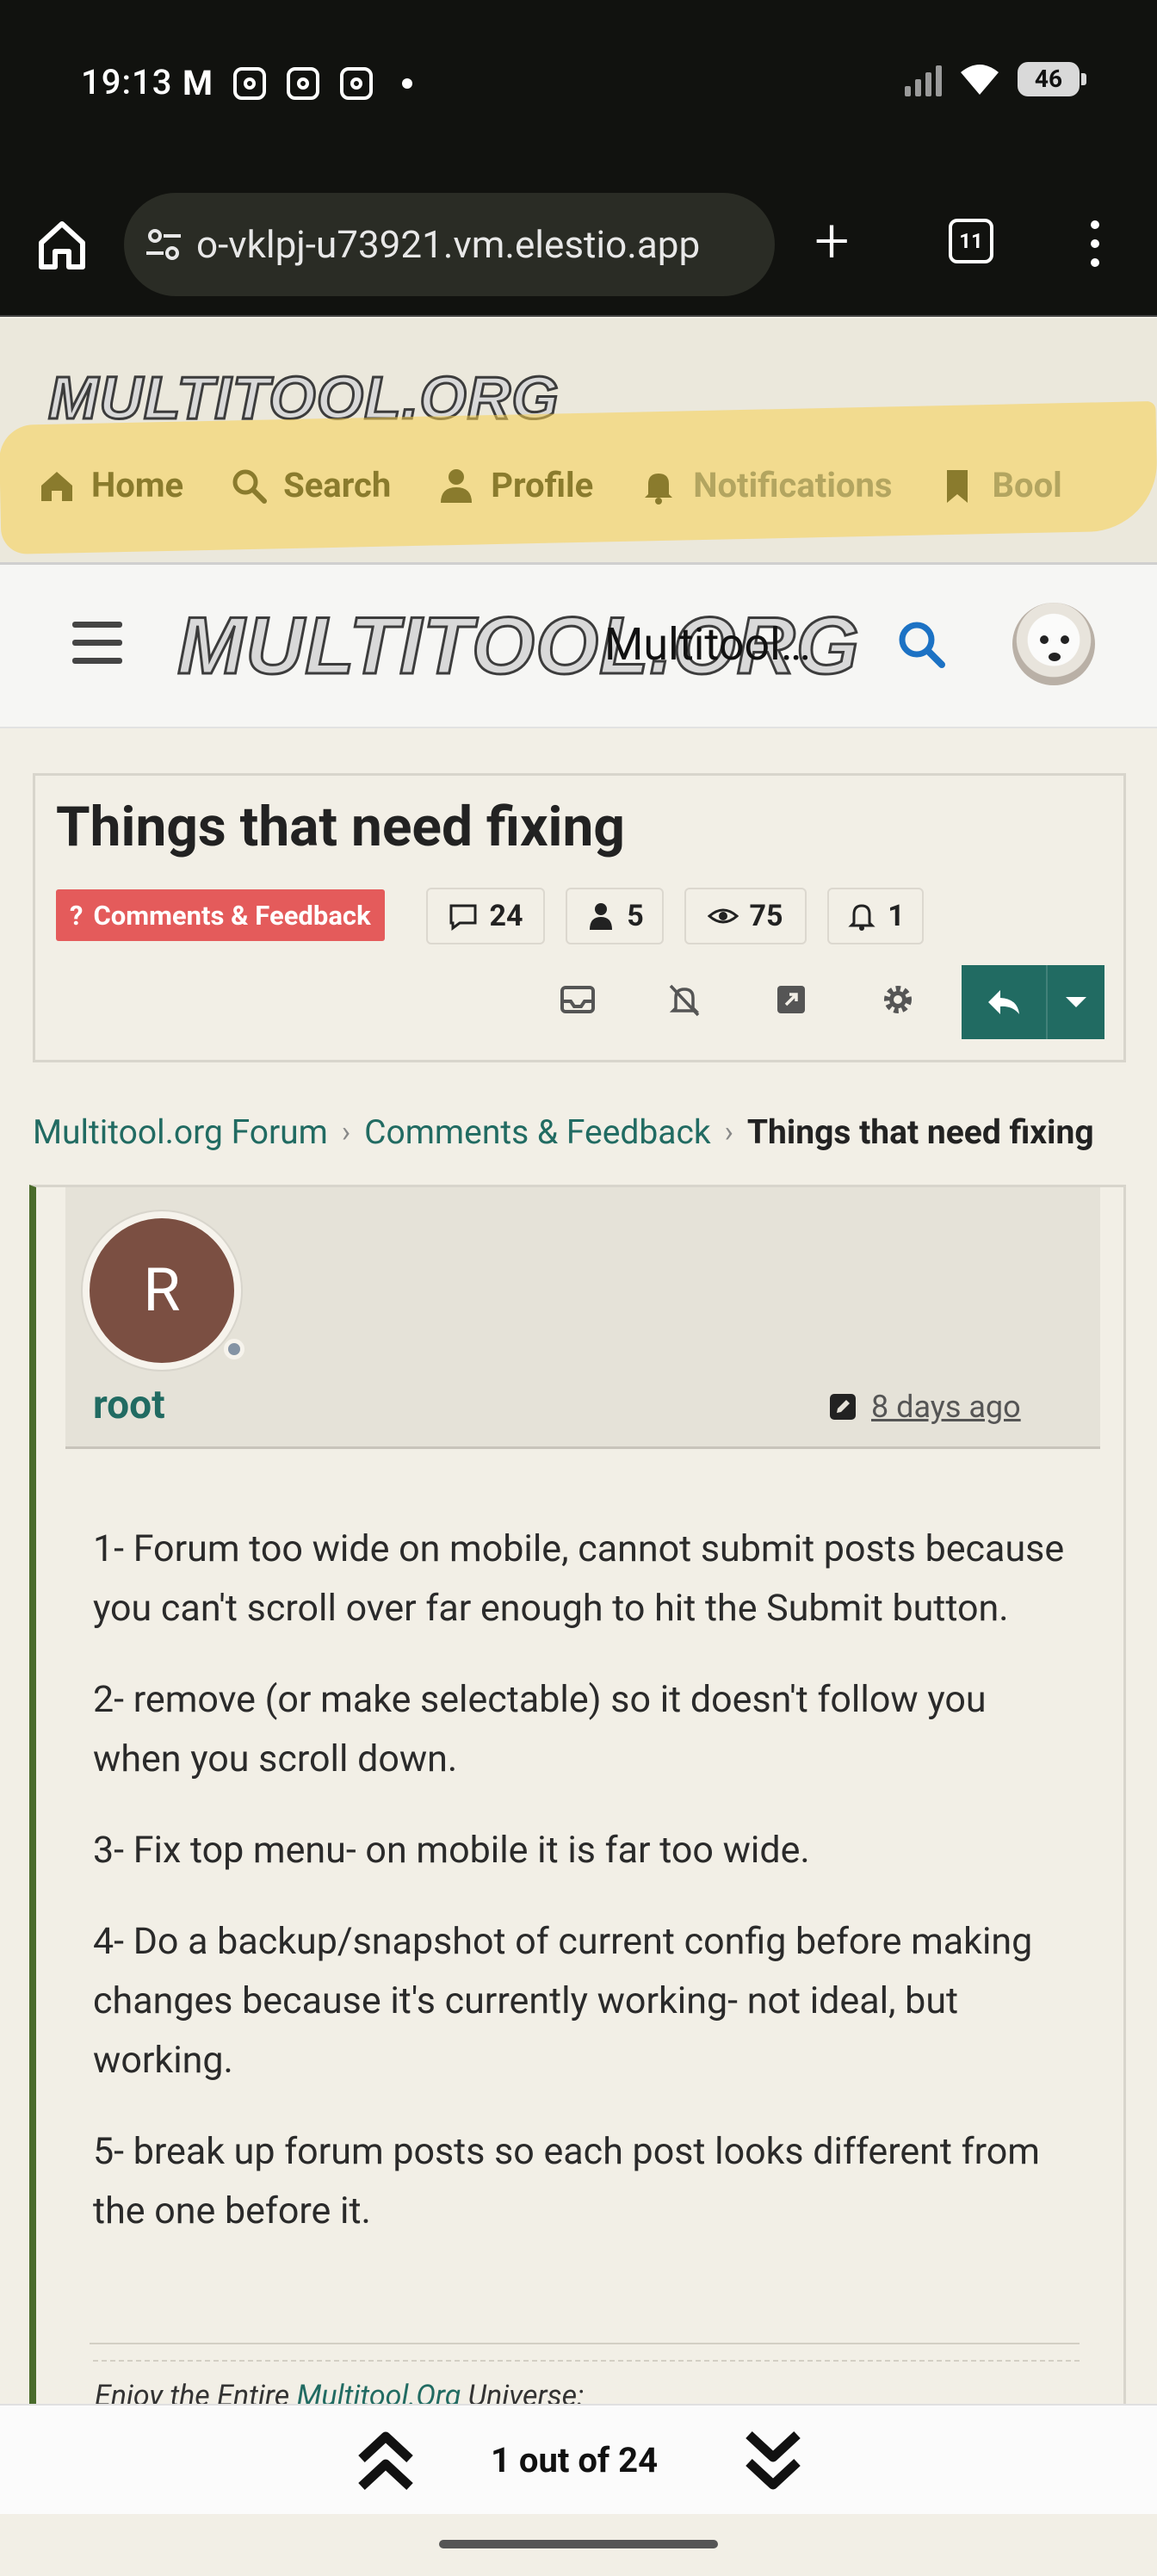 Image resolution: width=1157 pixels, height=2576 pixels. What do you see at coordinates (407, 83) in the screenshot?
I see `more-notifications-icon` at bounding box center [407, 83].